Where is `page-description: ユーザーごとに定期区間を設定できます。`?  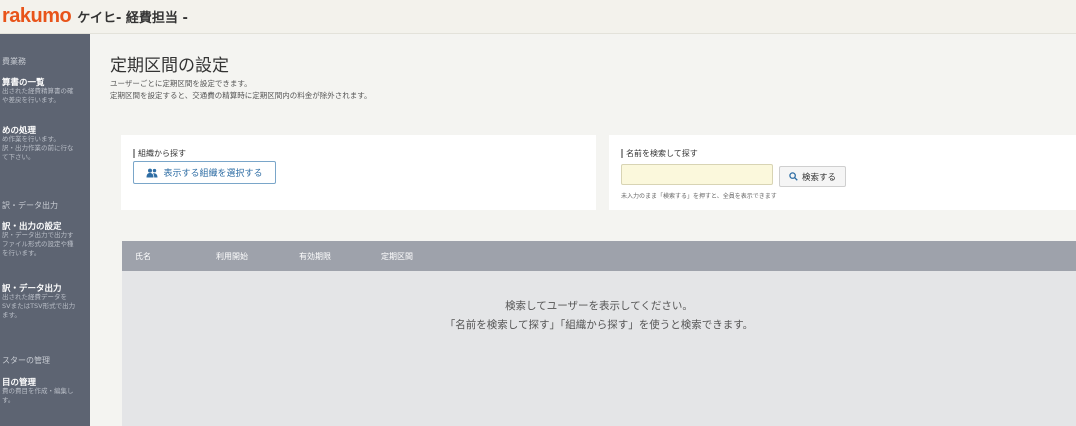 page-description: ユーザーごとに定期区間を設定できます。 is located at coordinates (181, 83).